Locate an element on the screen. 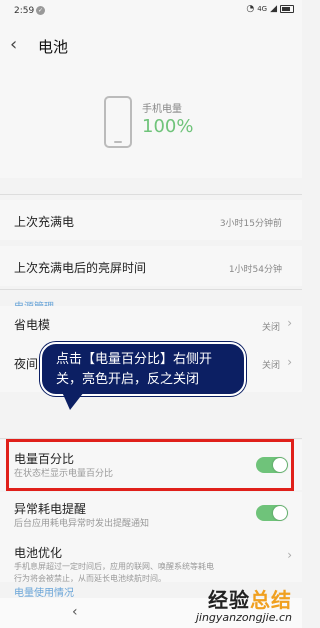 This screenshot has width=320, height=628. watermark: 经验总结 jingyanzongjie.cn is located at coordinates (244, 604).